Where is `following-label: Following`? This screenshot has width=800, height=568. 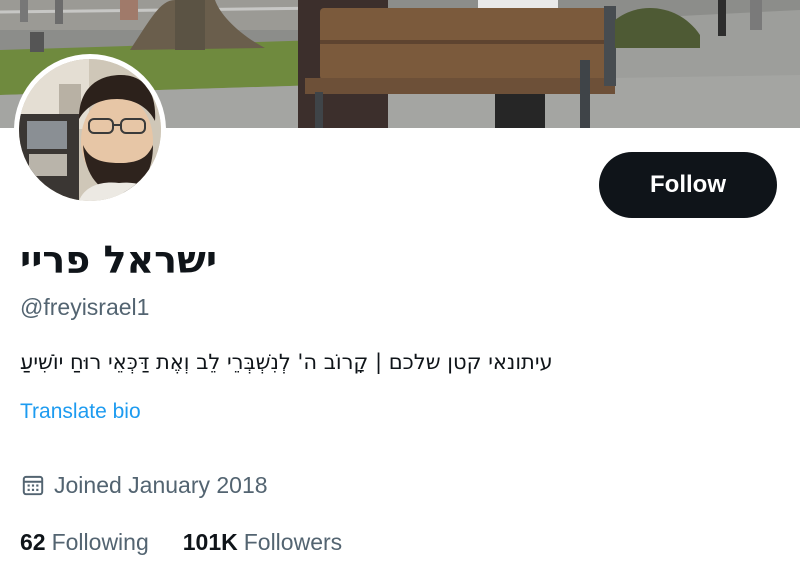 following-label: Following is located at coordinates (100, 542).